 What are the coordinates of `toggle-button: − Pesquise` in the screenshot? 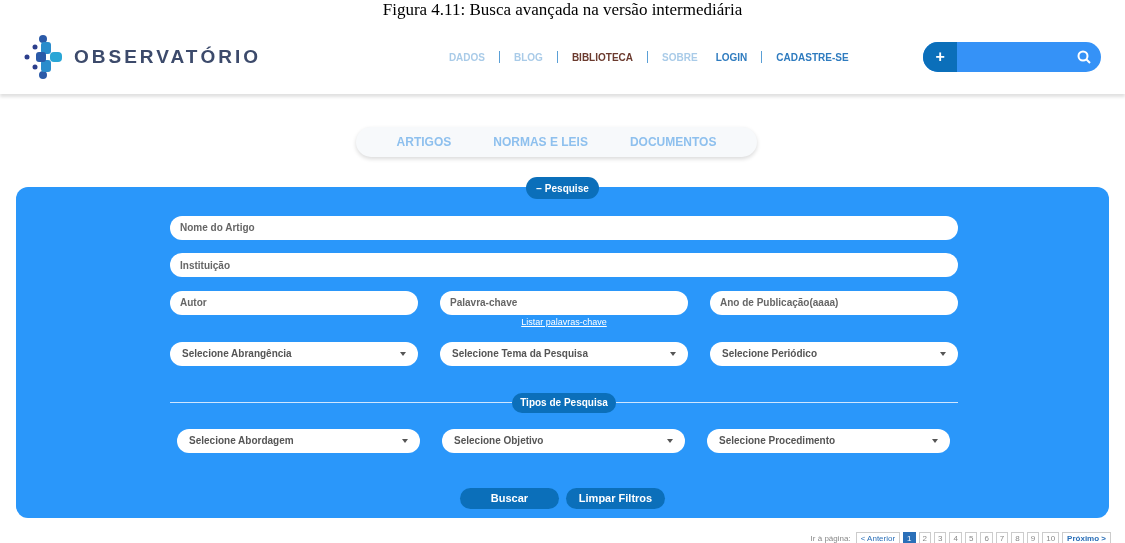 It's located at (562, 188).